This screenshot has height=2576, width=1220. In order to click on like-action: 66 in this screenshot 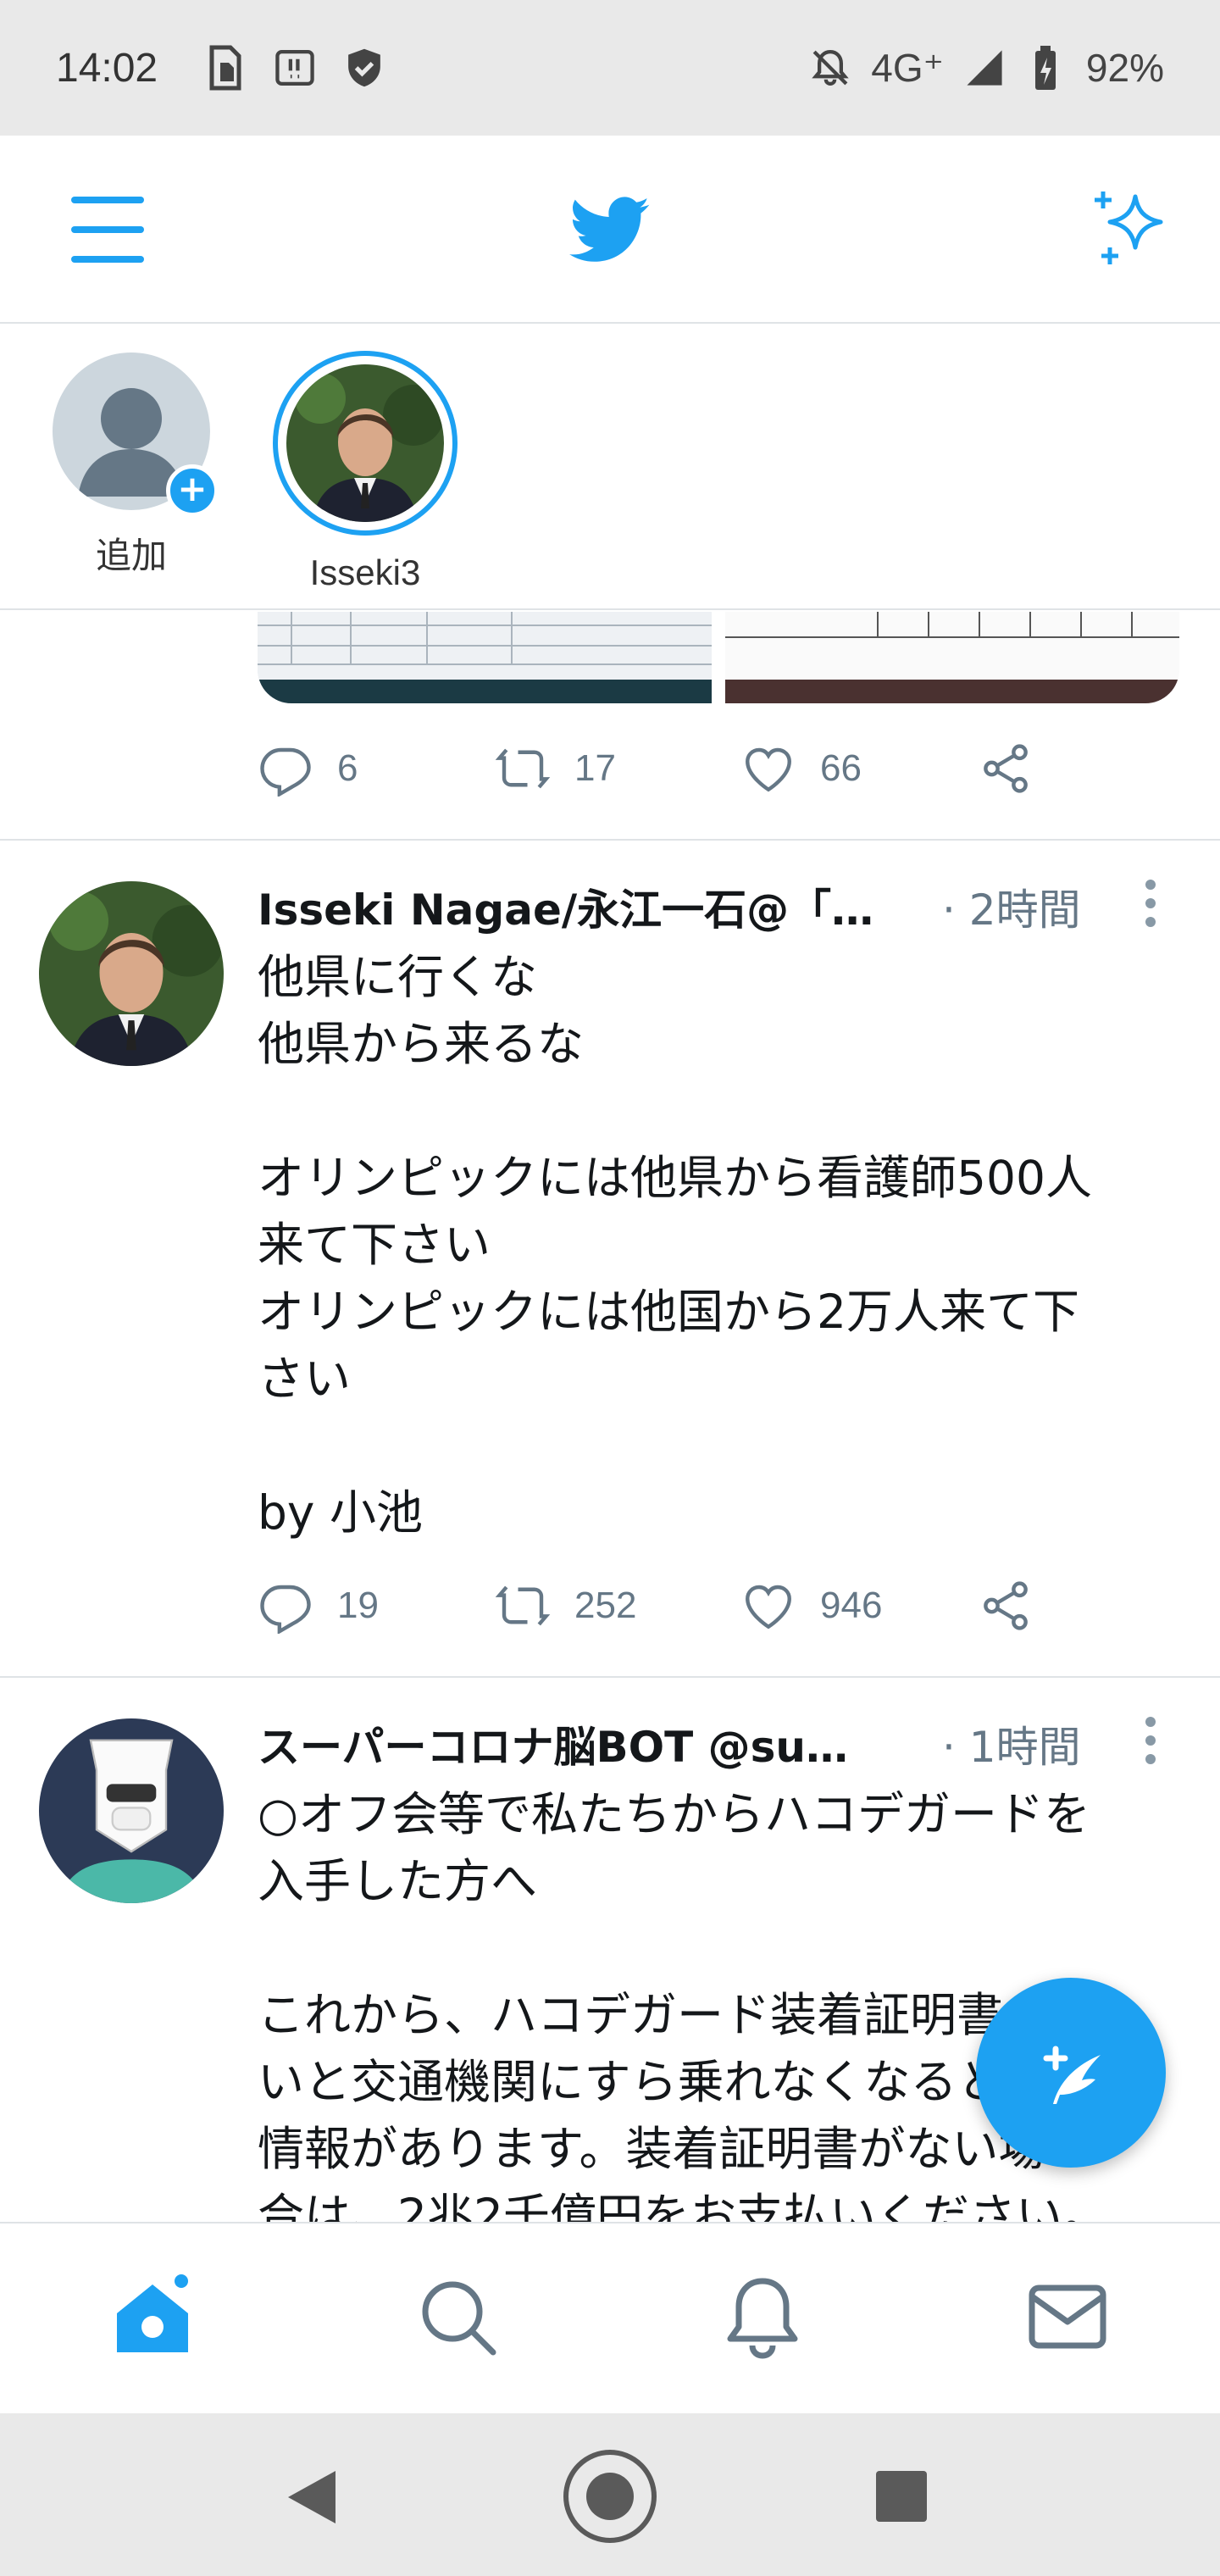, I will do `click(801, 769)`.